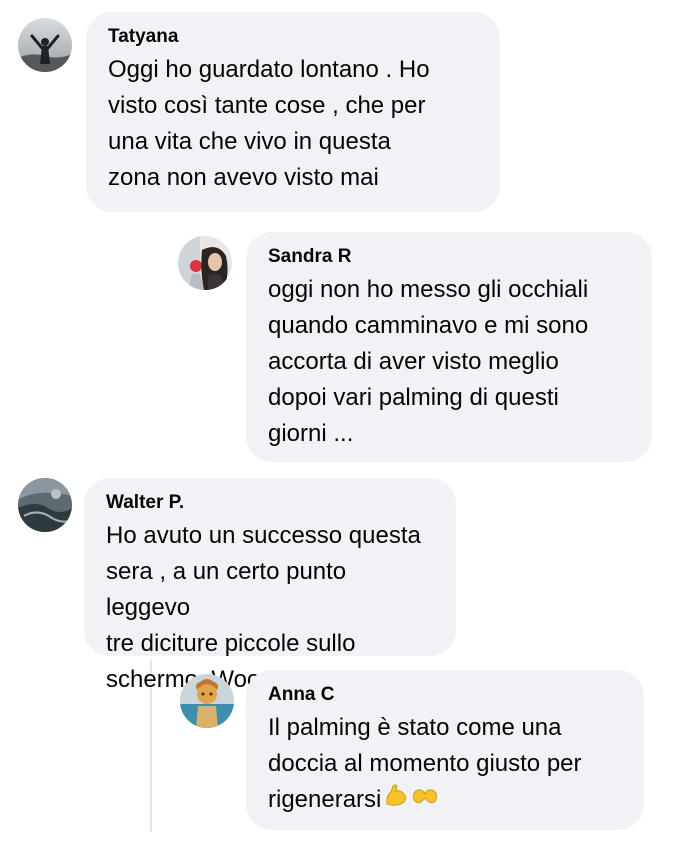 The height and width of the screenshot is (844, 675). Describe the element at coordinates (449, 257) in the screenshot. I see `comment-author: Sandra R` at that location.